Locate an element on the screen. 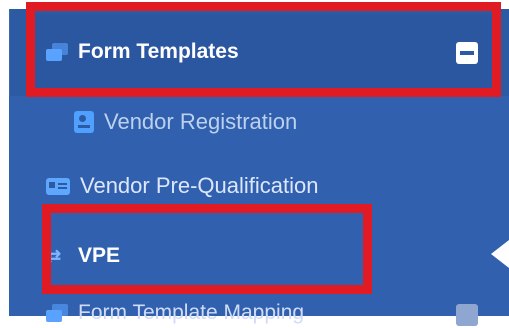  sidebar-item-label: Vendor Pre-Qualification is located at coordinates (199, 185).